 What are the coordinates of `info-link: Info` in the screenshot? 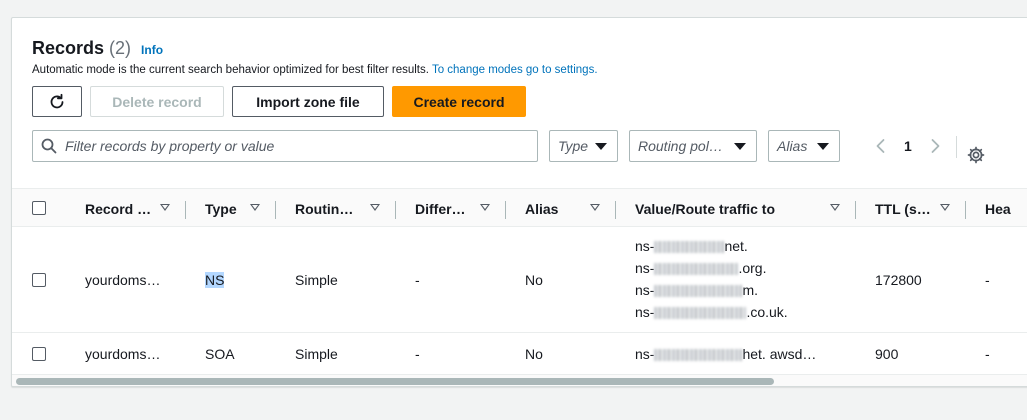 It's located at (152, 50).